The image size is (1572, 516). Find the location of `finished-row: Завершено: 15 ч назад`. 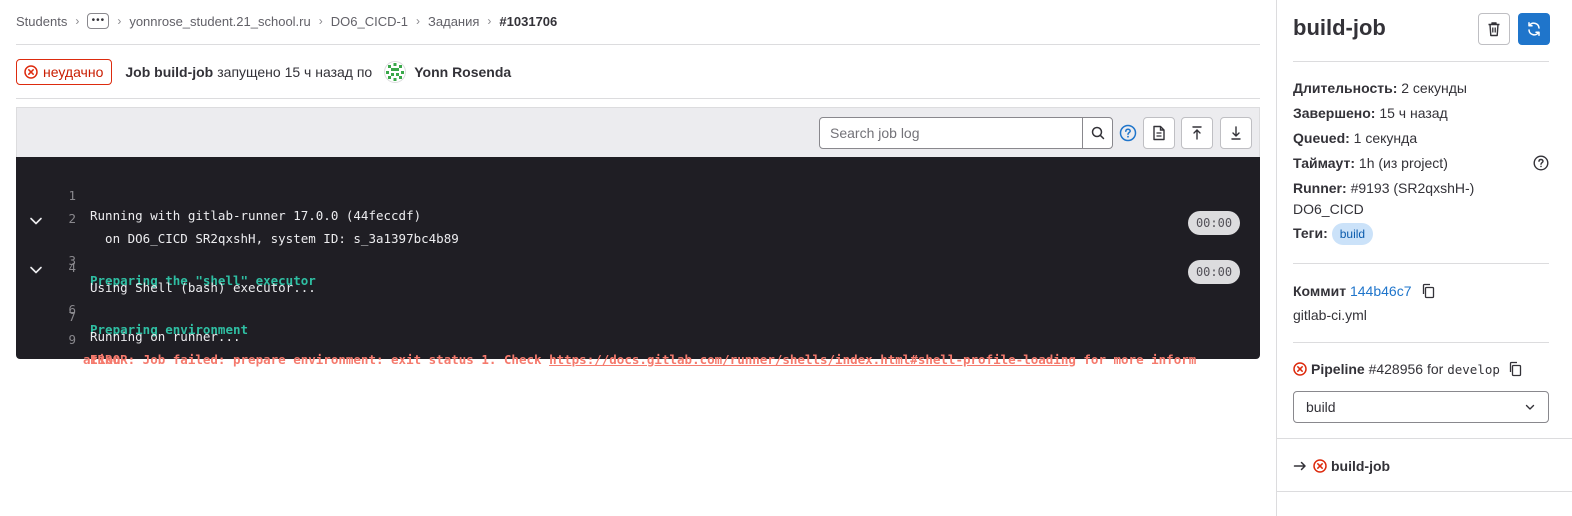

finished-row: Завершено: 15 ч назад is located at coordinates (1370, 113).